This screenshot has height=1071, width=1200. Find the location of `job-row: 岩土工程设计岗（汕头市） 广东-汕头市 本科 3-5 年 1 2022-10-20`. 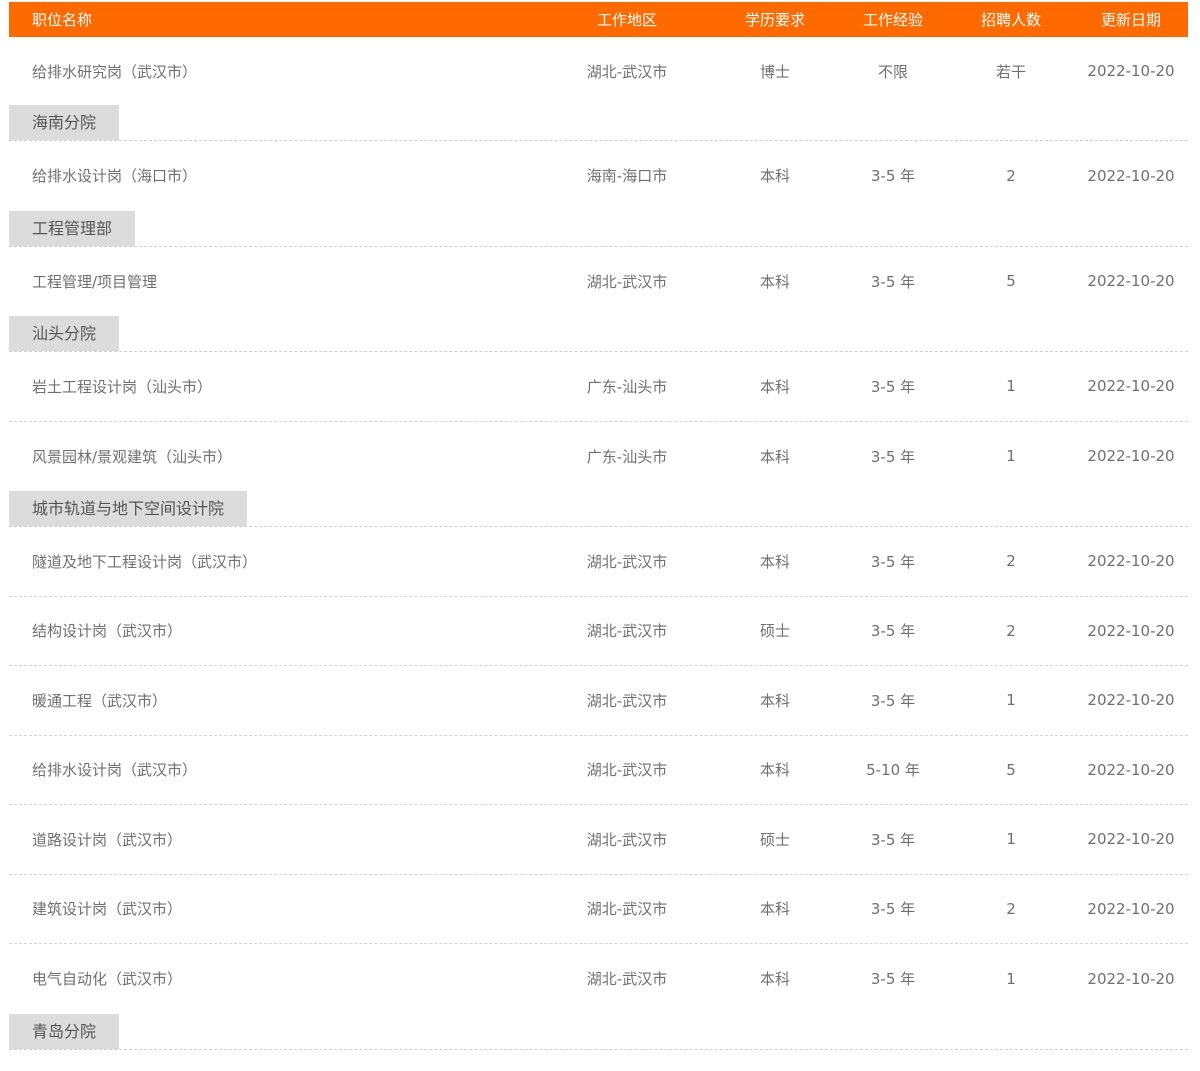

job-row: 岩土工程设计岗（汕头市） 广东-汕头市 本科 3-5 年 1 2022-10-20 is located at coordinates (598, 387).